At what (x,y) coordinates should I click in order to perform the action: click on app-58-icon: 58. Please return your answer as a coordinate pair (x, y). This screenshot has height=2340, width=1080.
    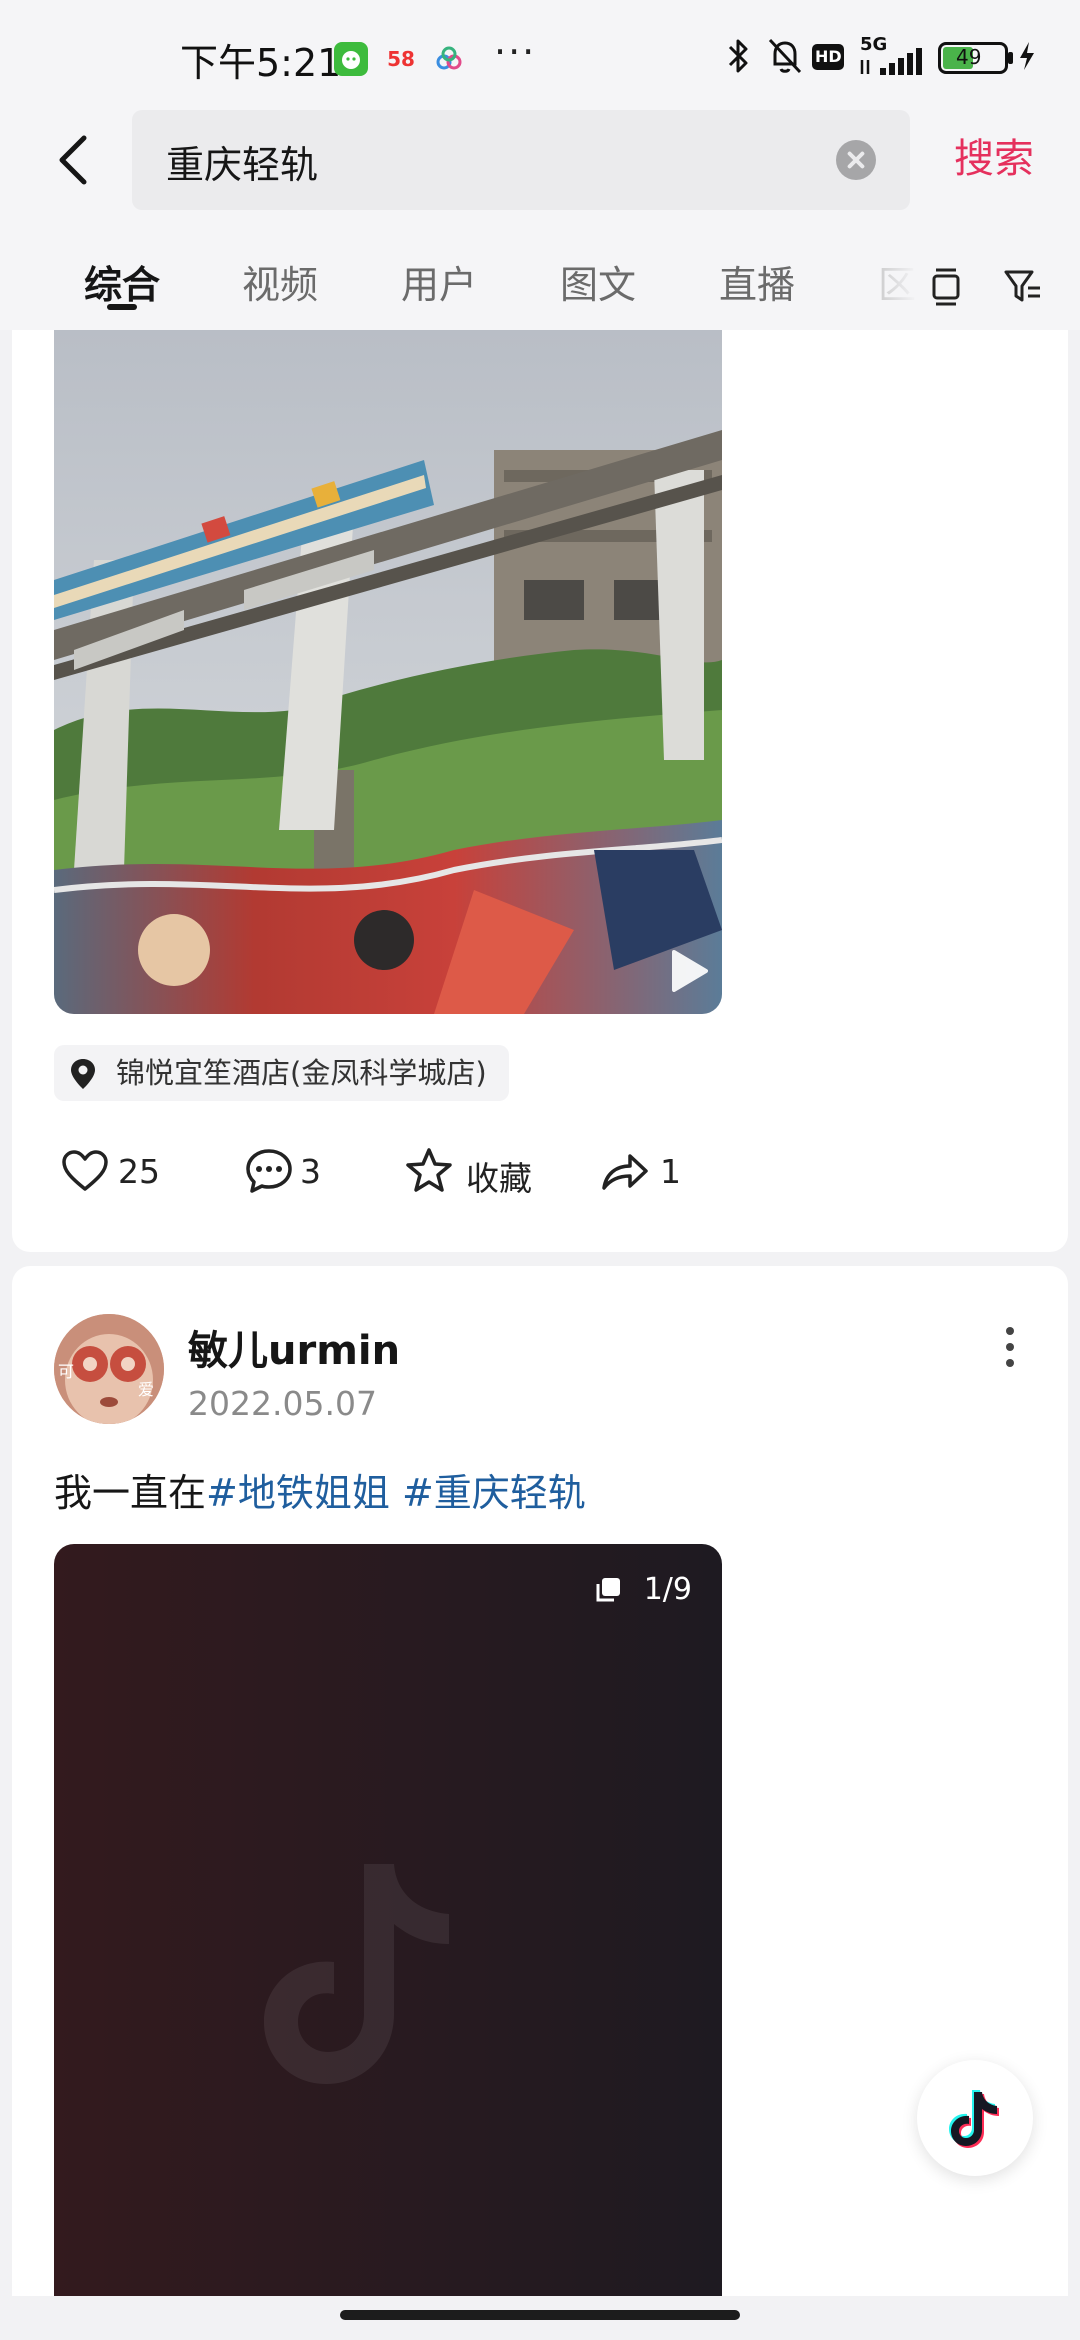
    Looking at the image, I should click on (401, 59).